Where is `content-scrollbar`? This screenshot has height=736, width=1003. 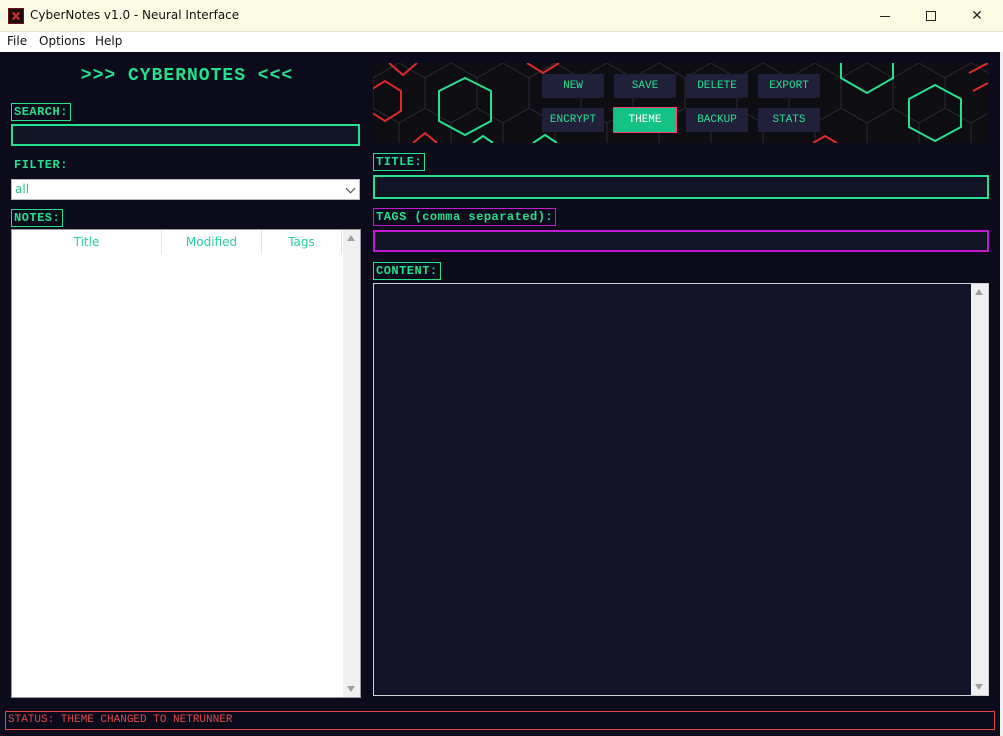
content-scrollbar is located at coordinates (979, 489).